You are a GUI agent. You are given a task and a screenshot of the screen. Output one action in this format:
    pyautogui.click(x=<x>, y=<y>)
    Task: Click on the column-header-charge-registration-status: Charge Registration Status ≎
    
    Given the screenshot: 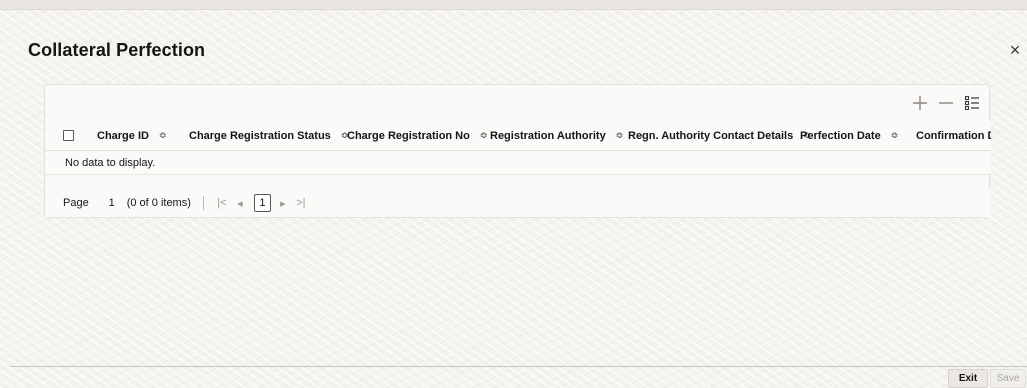 What is the action you would take?
    pyautogui.click(x=264, y=136)
    